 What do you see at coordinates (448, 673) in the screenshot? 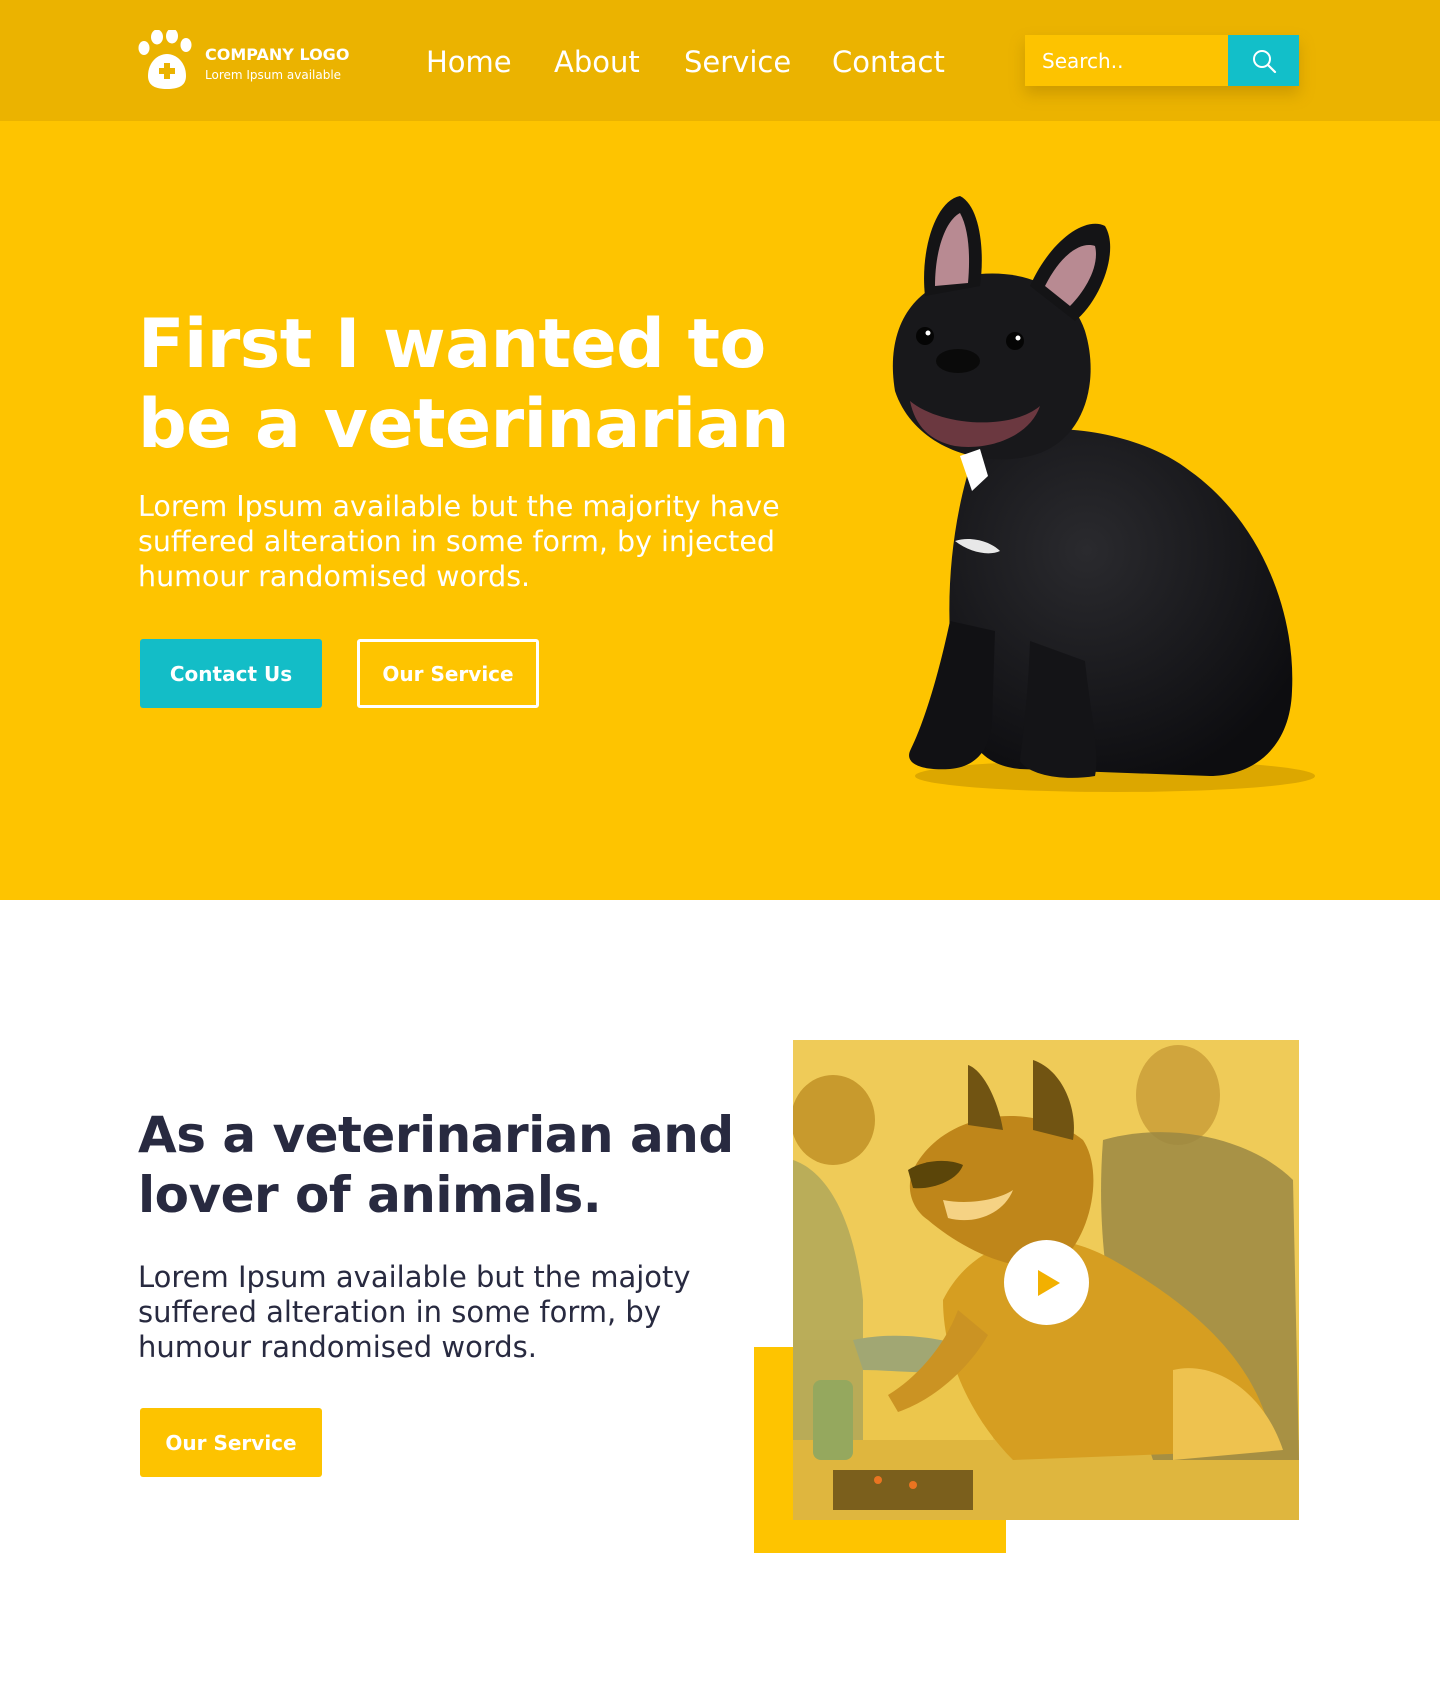
I see `hero-our-service-button: Our Service` at bounding box center [448, 673].